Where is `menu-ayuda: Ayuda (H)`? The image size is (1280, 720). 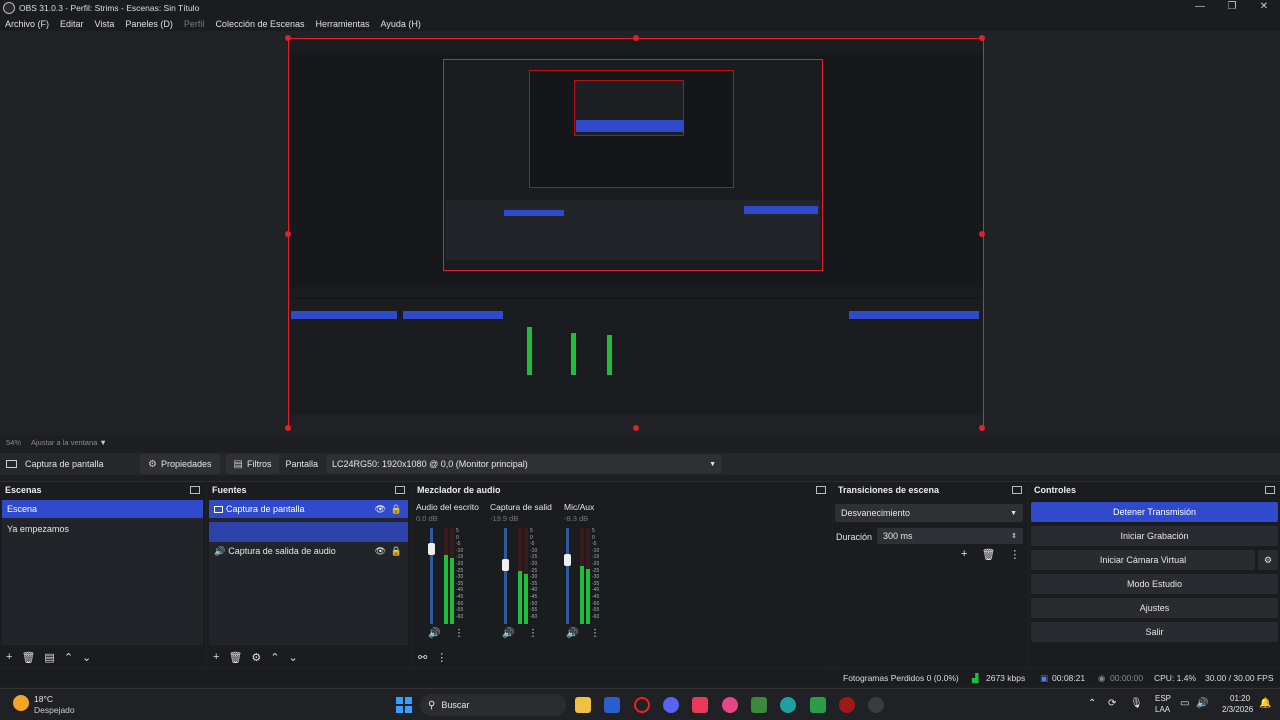 menu-ayuda: Ayuda (H) is located at coordinates (401, 24).